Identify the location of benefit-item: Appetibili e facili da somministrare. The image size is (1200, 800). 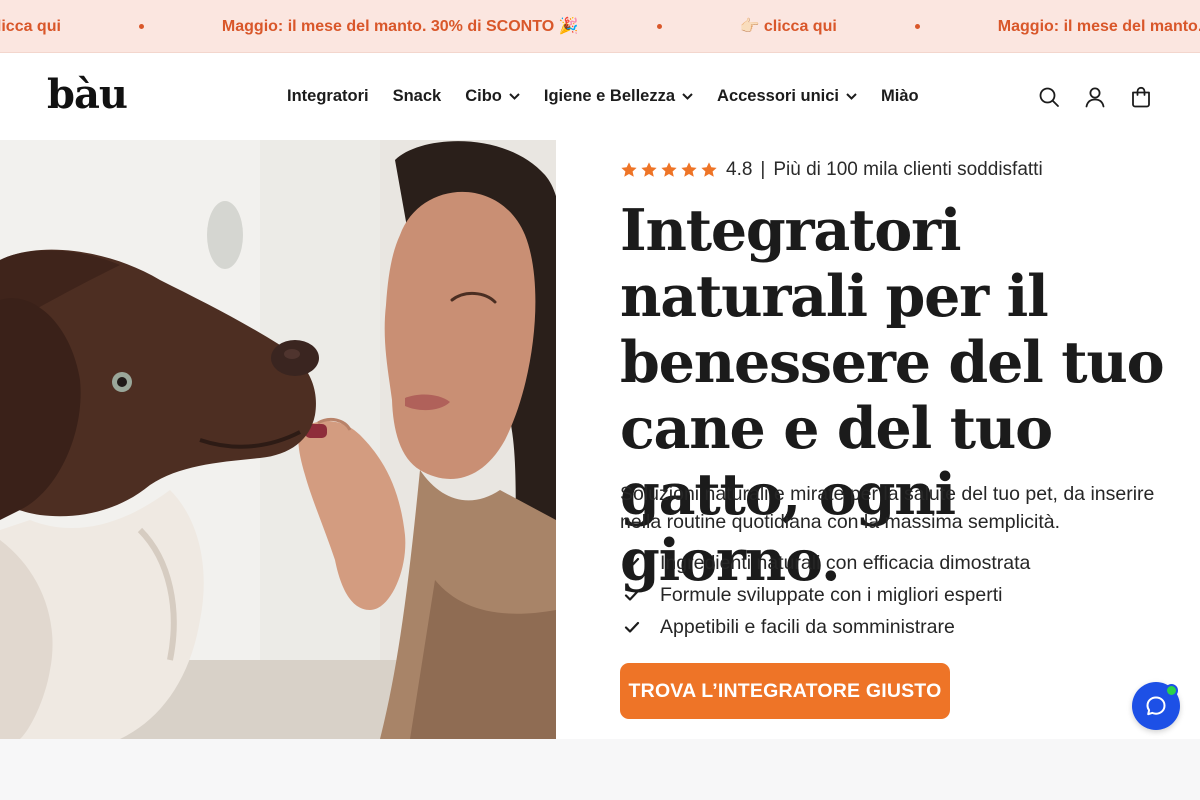
(900, 627).